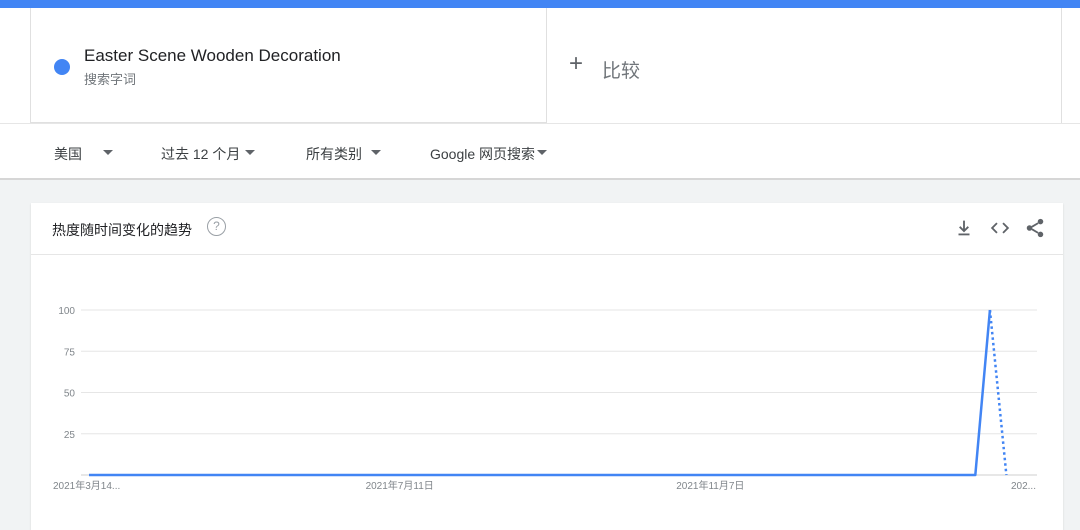 The image size is (1080, 530). Describe the element at coordinates (804, 65) in the screenshot. I see `compare-button: + 比较` at that location.